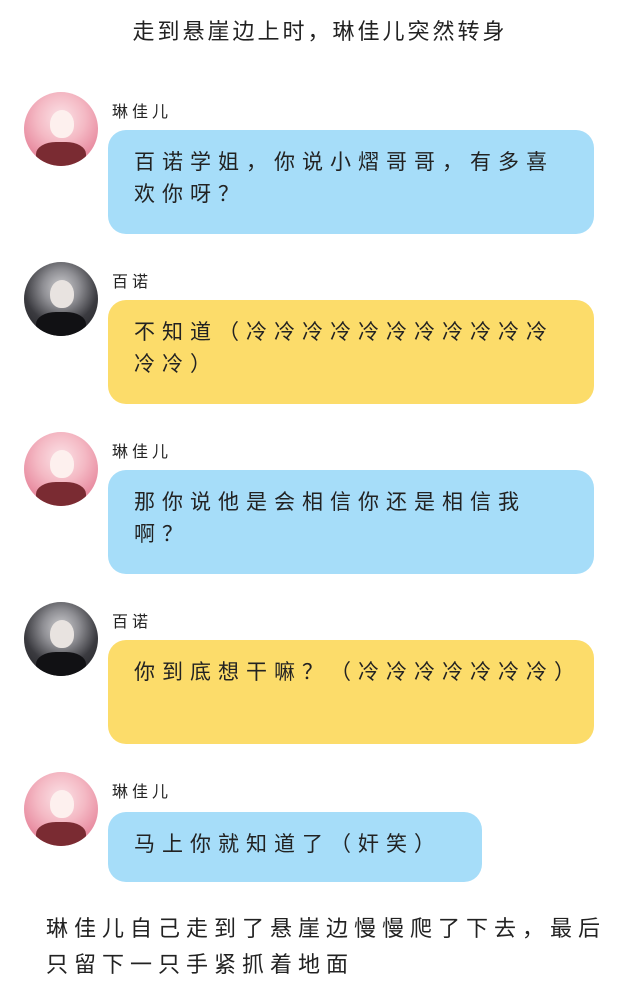  What do you see at coordinates (351, 352) in the screenshot?
I see `chat-bubble: 不知道（冷冷冷冷冷冷冷冷冷冷冷冷冷）` at bounding box center [351, 352].